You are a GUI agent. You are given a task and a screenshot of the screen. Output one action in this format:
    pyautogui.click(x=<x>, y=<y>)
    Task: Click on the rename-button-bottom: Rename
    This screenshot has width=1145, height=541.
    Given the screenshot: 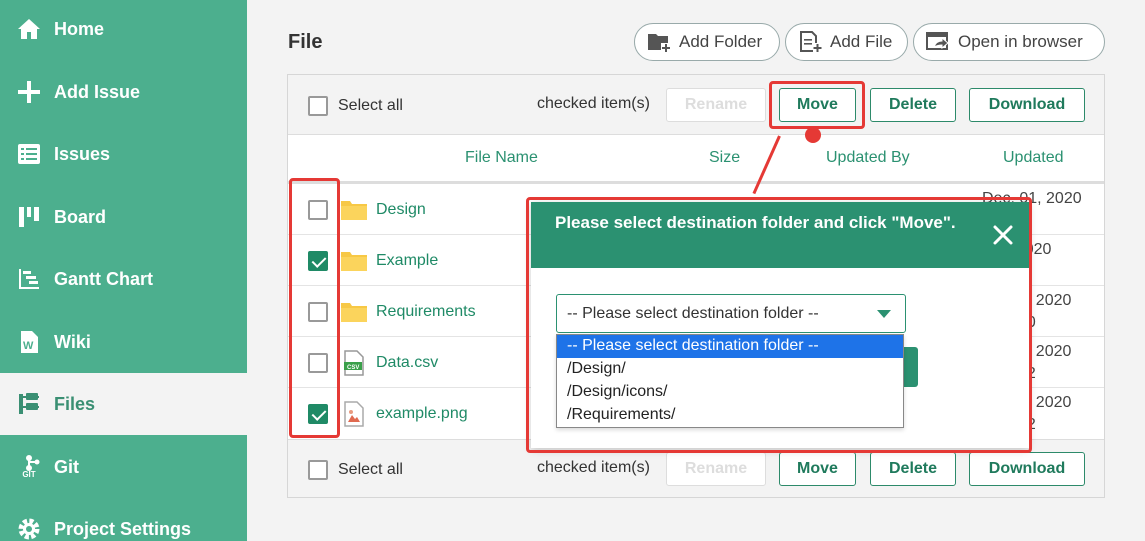 What is the action you would take?
    pyautogui.click(x=716, y=469)
    